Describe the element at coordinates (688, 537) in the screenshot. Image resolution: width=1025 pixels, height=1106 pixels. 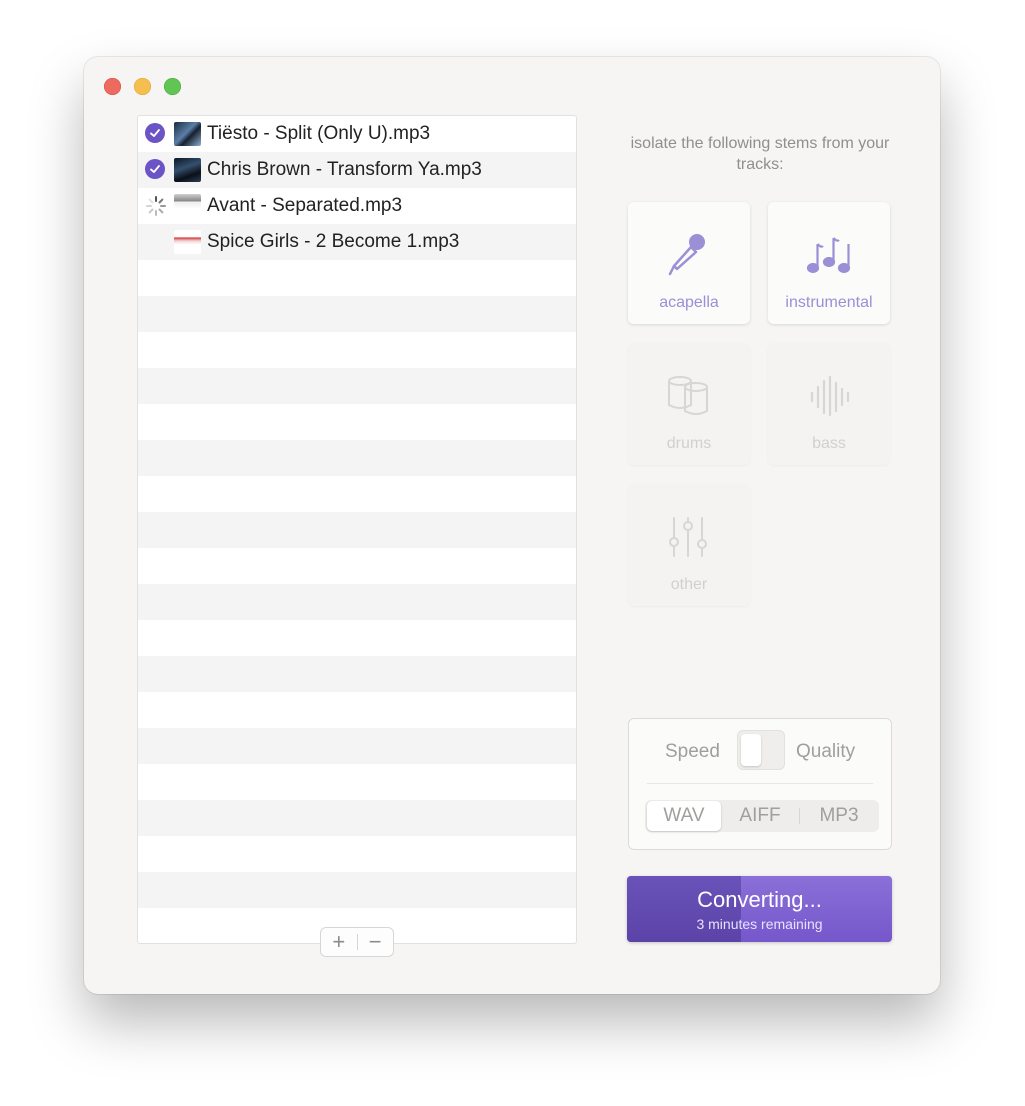
I see `sliders-icon` at that location.